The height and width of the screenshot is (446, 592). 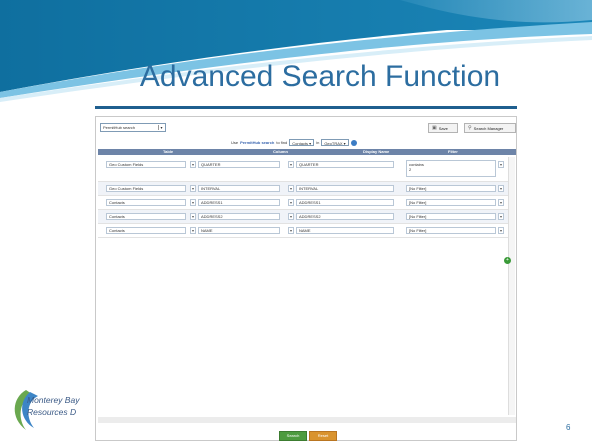 What do you see at coordinates (239, 202) in the screenshot?
I see `column-select: ADDRESS1` at bounding box center [239, 202].